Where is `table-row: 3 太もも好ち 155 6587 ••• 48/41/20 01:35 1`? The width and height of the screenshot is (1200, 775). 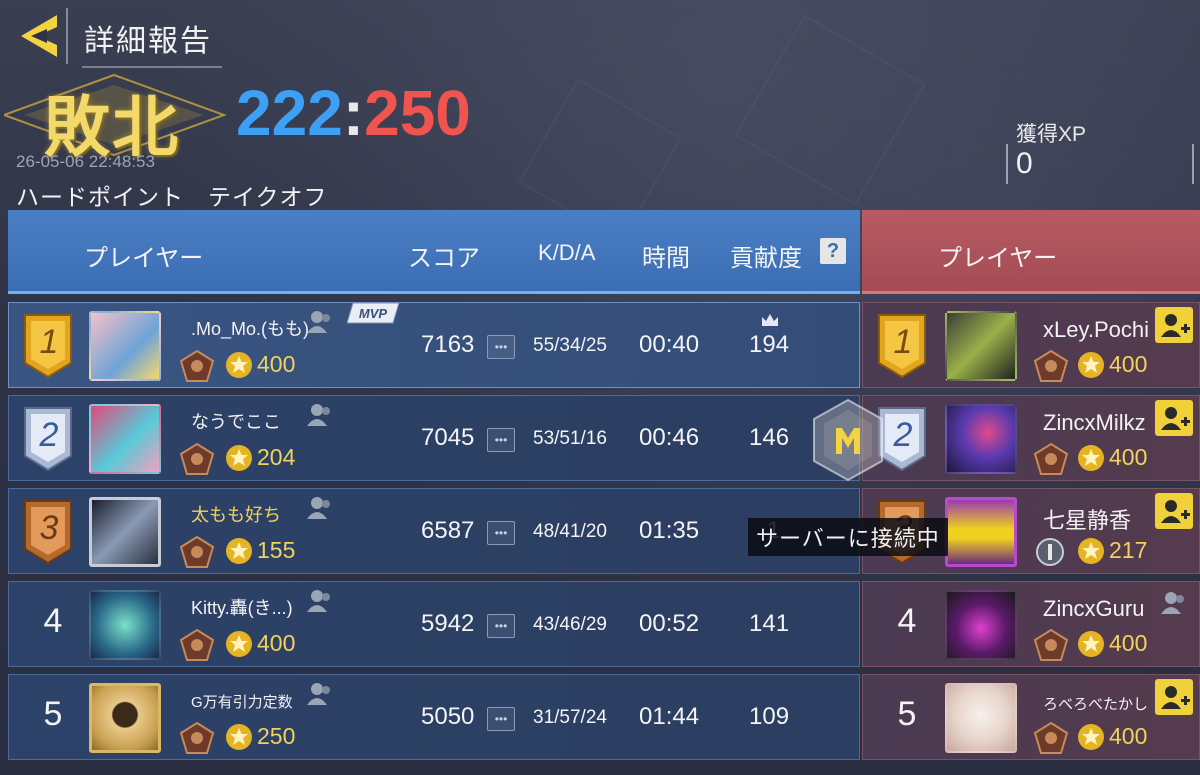 table-row: 3 太もも好ち 155 6587 ••• 48/41/20 01:35 1 is located at coordinates (434, 531).